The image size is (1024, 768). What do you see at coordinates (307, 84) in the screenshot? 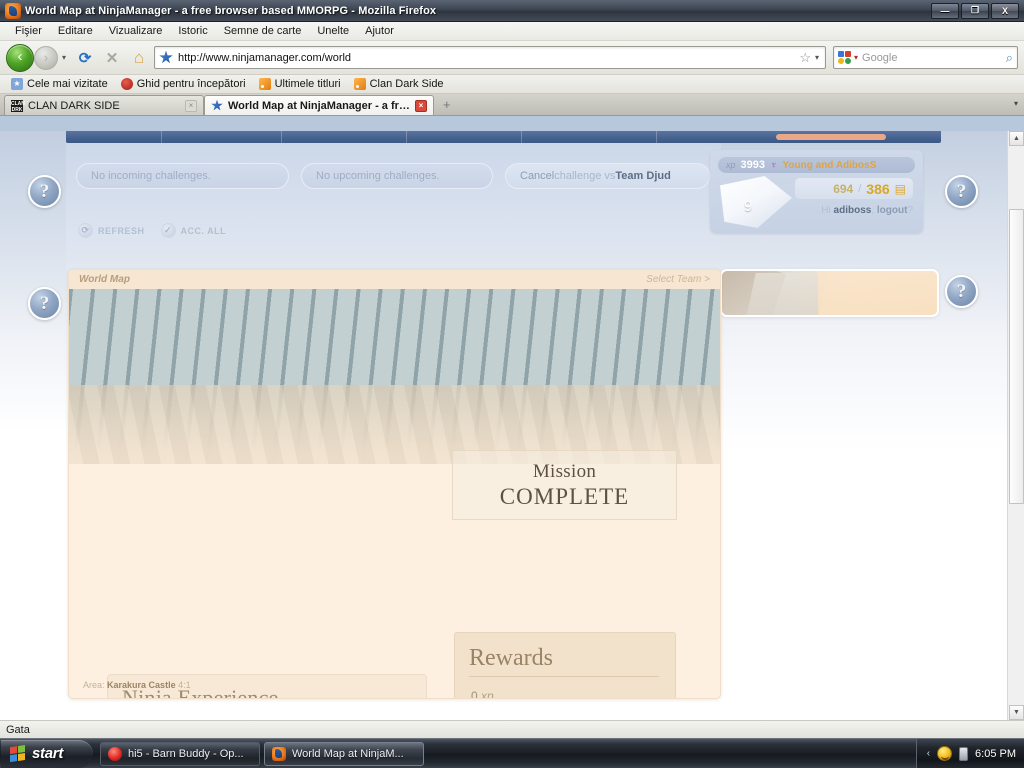
I see `bookmark-label: Ultimele titluri` at bounding box center [307, 84].